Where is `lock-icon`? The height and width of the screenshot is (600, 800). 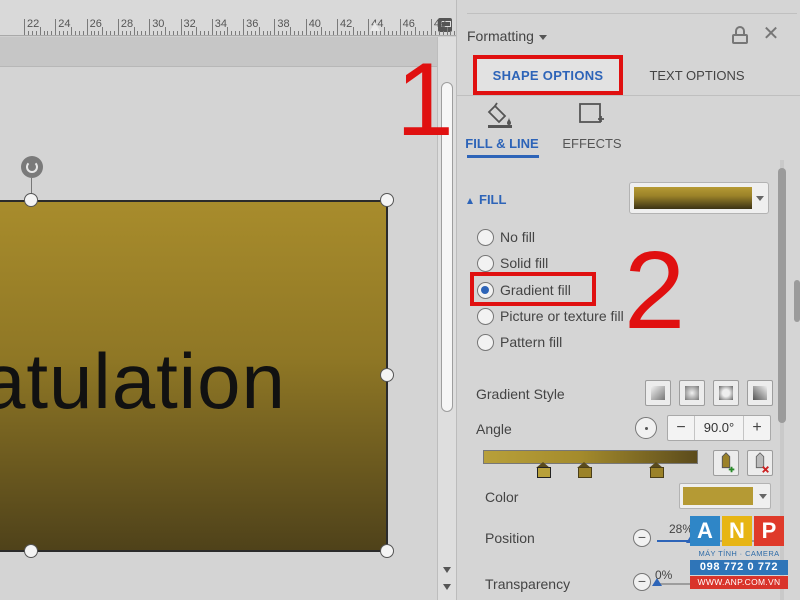
lock-icon is located at coordinates (740, 35).